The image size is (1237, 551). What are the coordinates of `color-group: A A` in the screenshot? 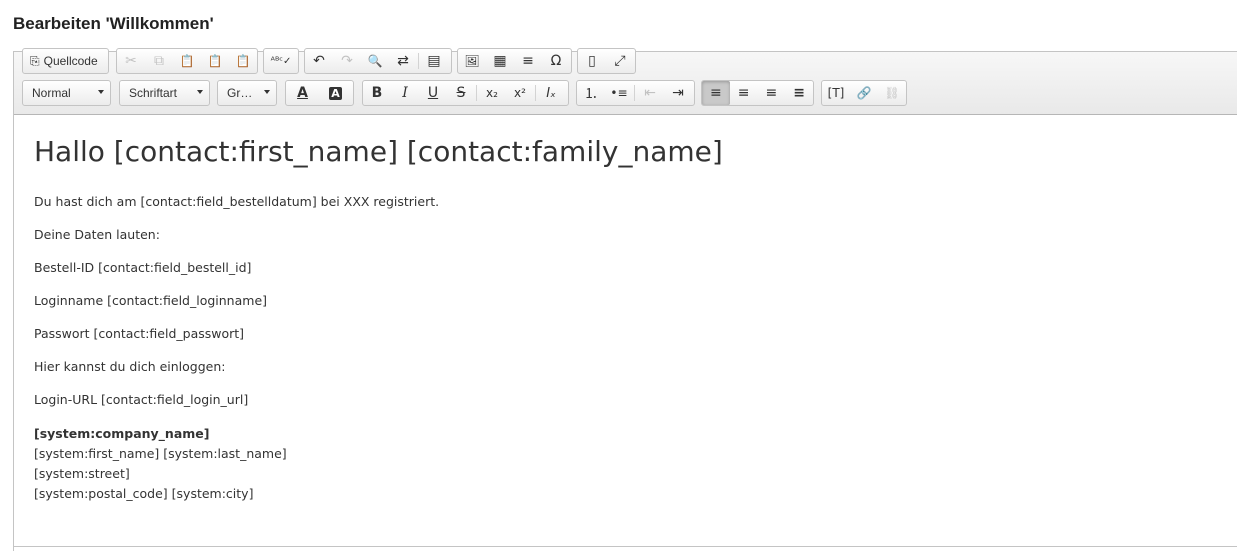 It's located at (319, 93).